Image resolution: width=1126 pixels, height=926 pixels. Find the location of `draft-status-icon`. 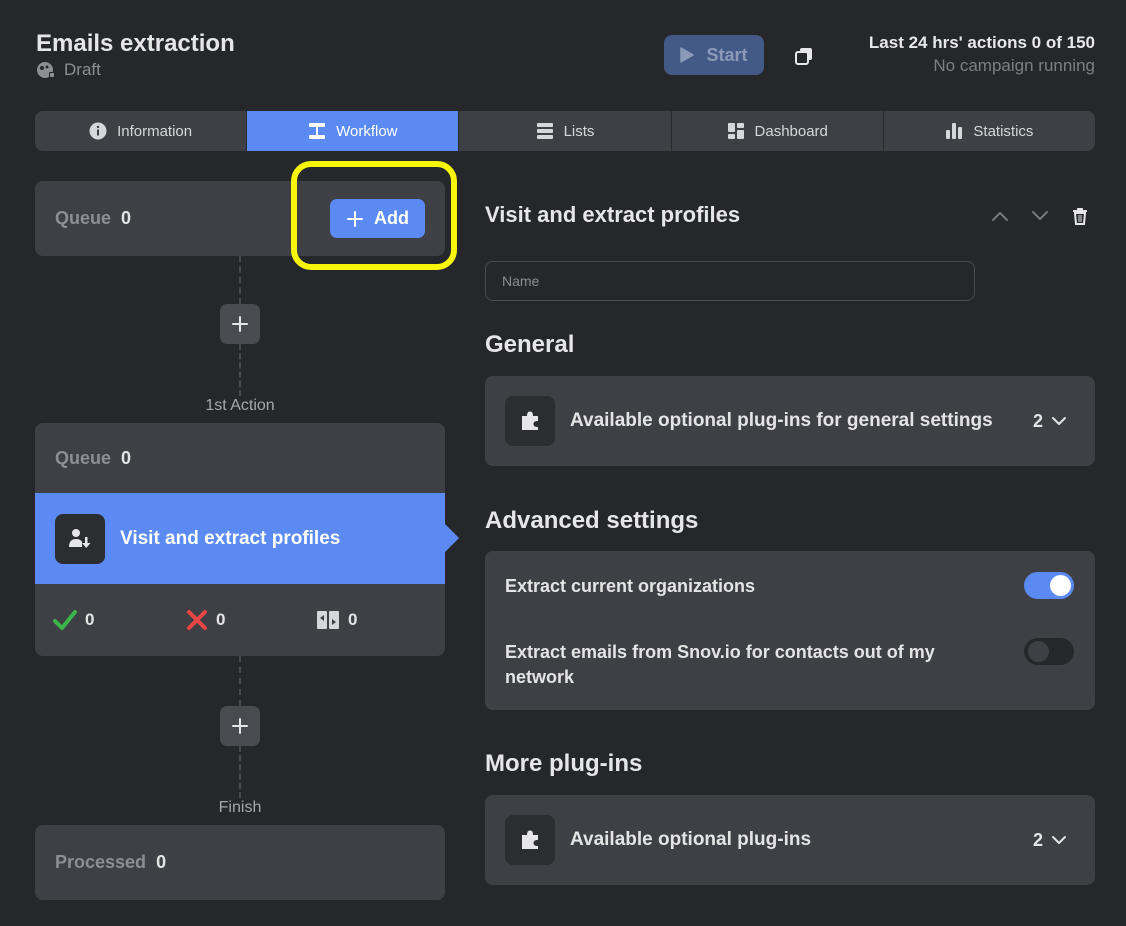

draft-status-icon is located at coordinates (46, 70).